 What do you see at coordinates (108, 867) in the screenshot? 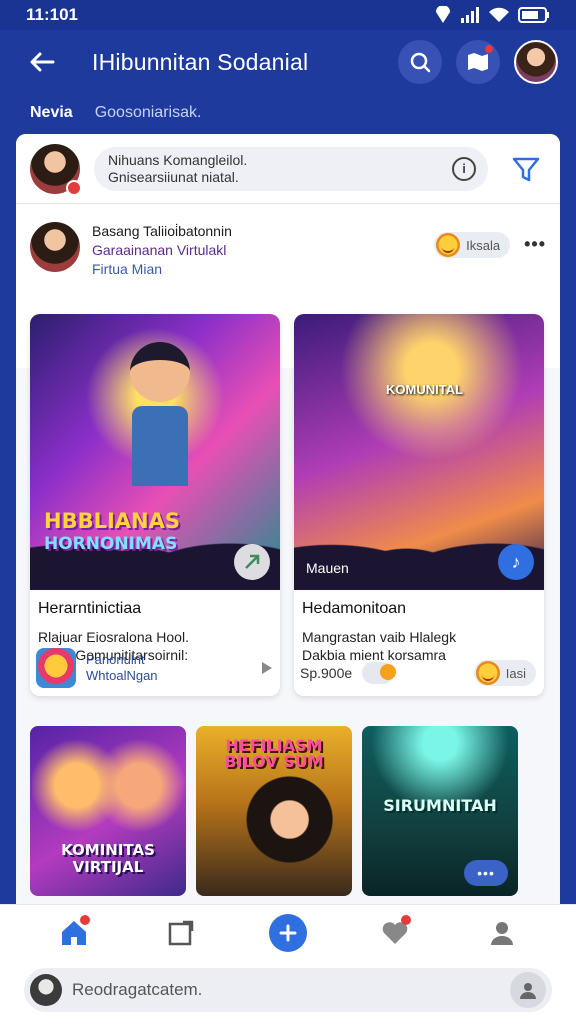
I see `thumbnail-label-line-2: VIRTIJAL` at bounding box center [108, 867].